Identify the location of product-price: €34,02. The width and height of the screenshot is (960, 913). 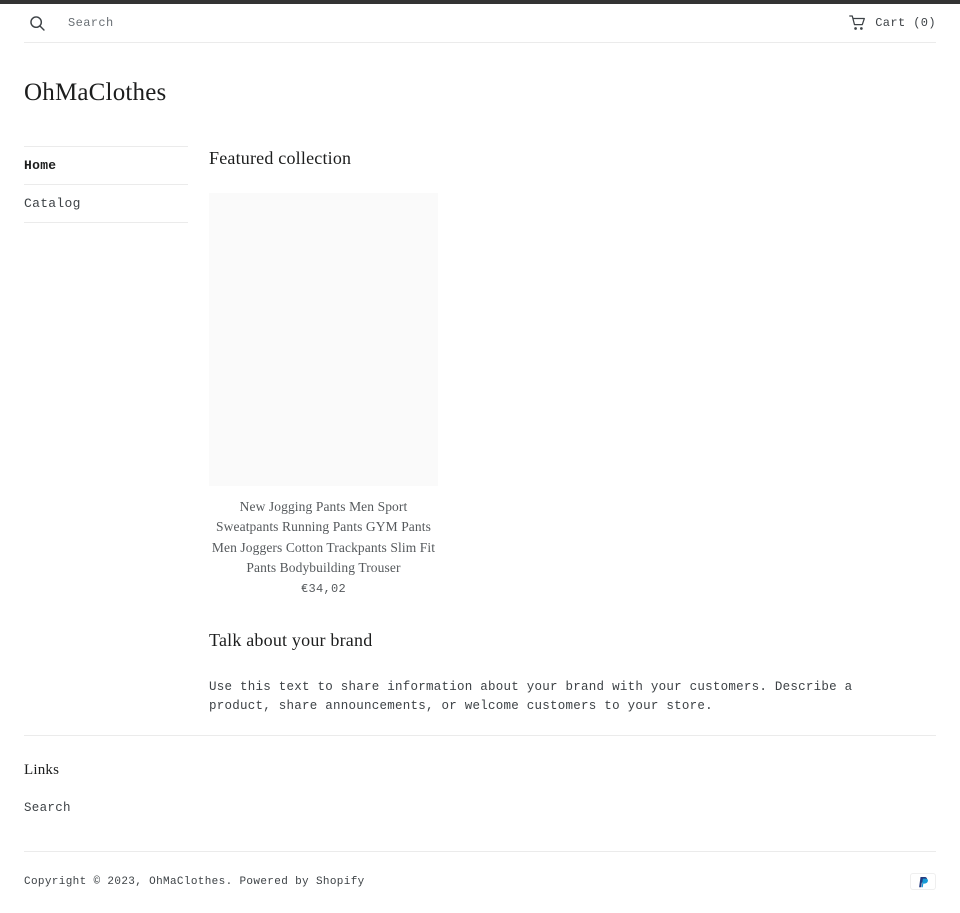
(323, 589).